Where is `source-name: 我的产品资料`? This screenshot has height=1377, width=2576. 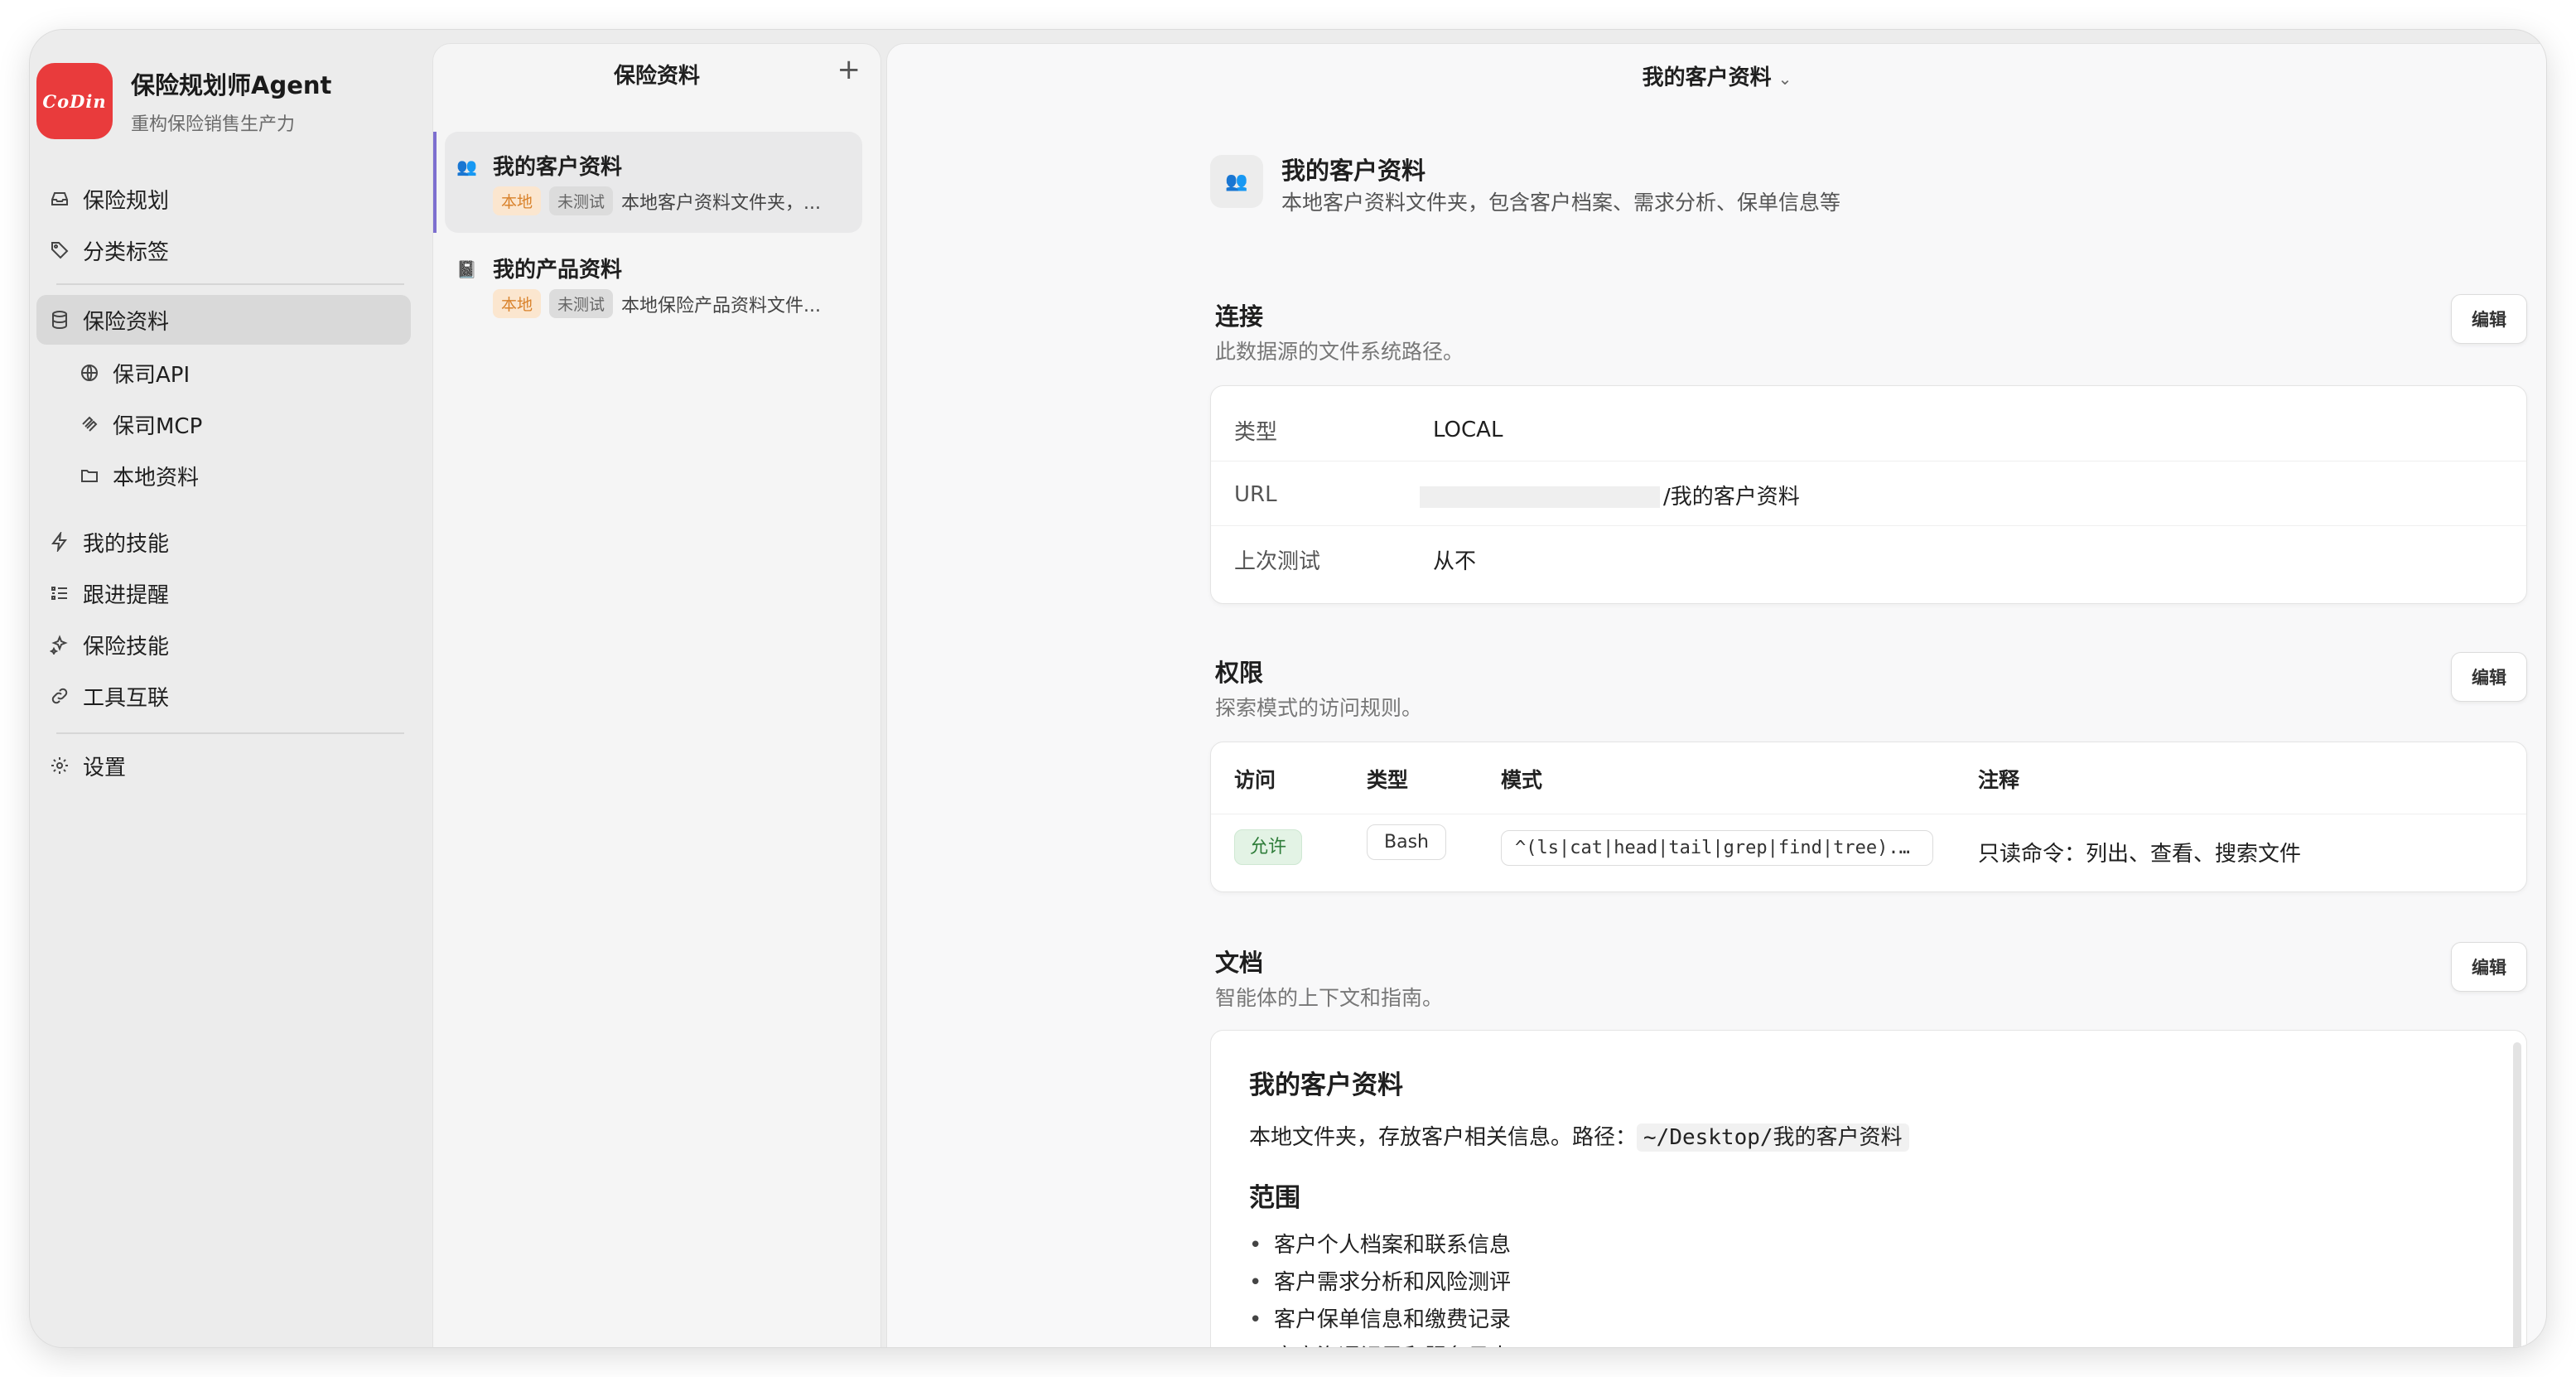 source-name: 我的产品资料 is located at coordinates (558, 270).